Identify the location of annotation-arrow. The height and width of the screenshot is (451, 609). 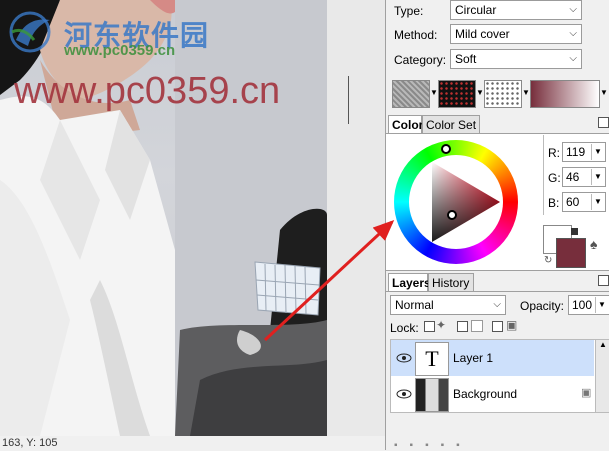
(329, 280).